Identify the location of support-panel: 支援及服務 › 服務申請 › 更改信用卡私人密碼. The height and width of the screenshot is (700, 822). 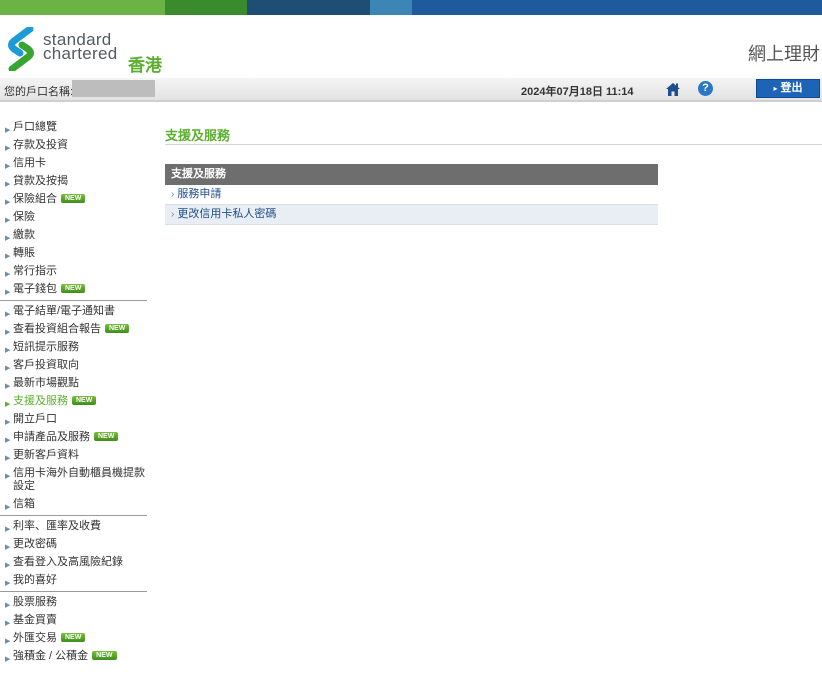
(411, 194).